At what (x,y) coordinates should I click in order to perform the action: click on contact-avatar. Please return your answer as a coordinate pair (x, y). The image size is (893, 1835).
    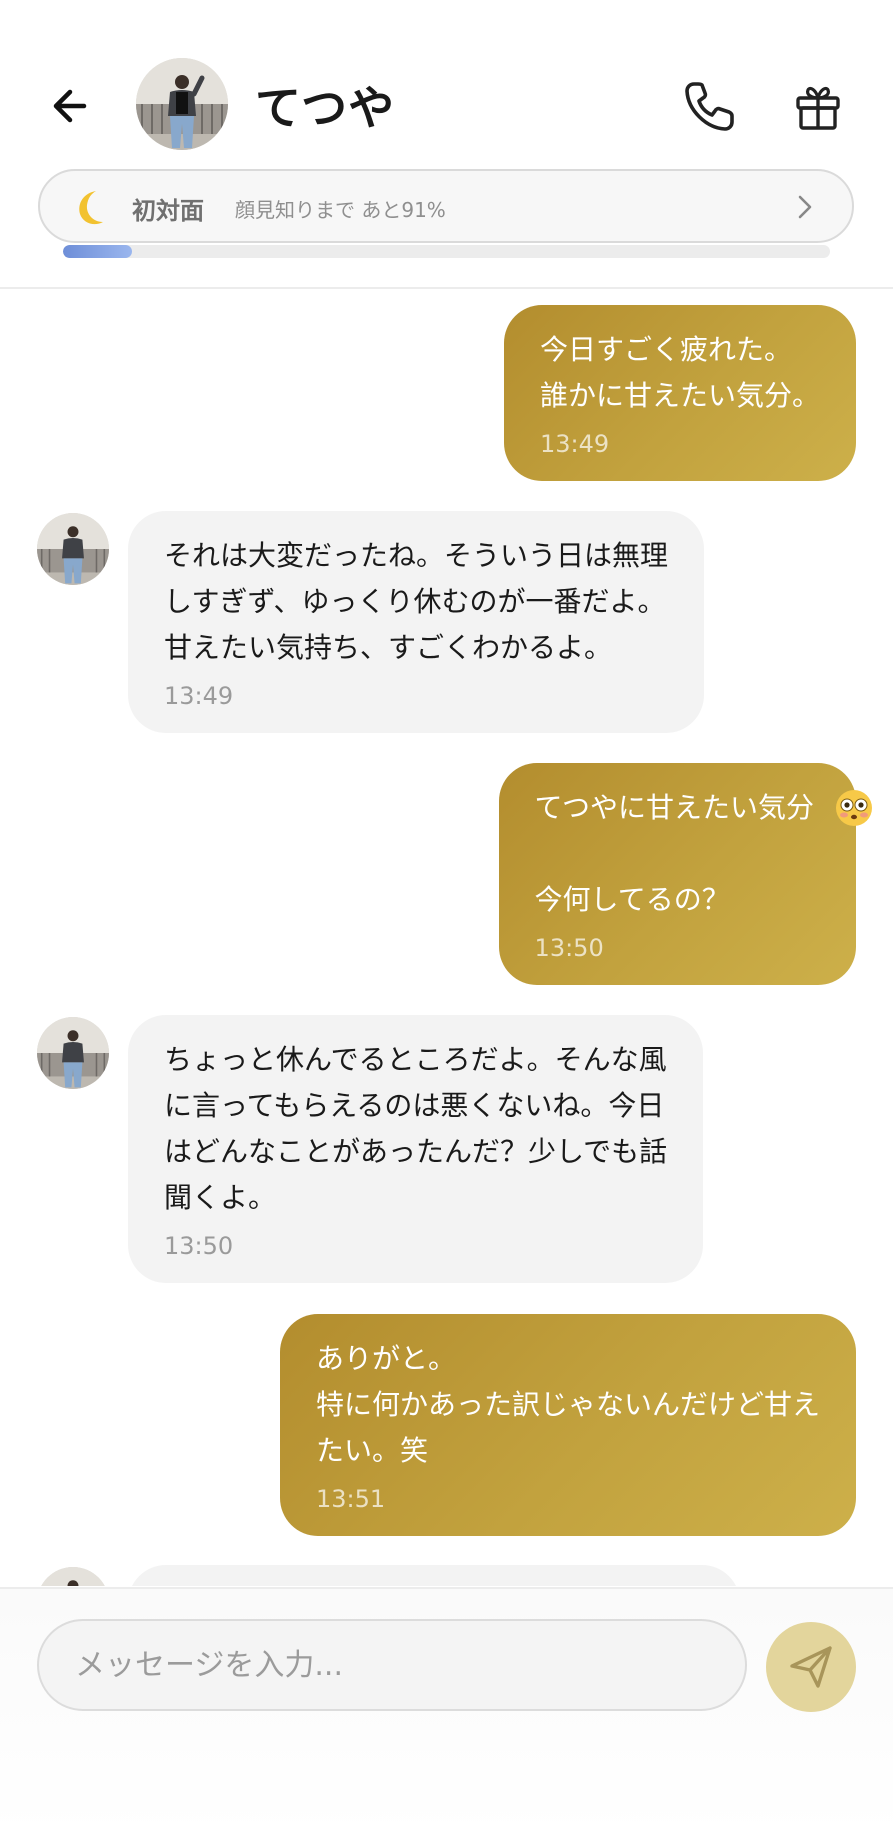
    Looking at the image, I should click on (182, 104).